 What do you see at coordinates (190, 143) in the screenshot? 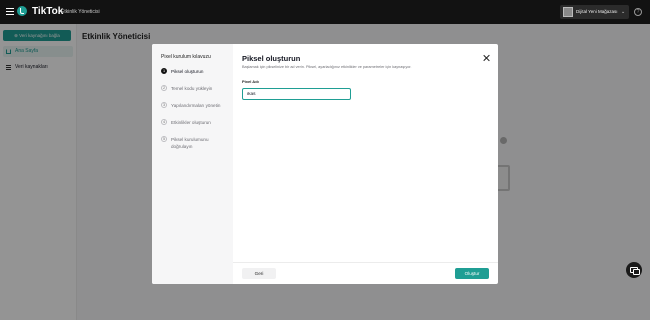
I see `step-label: Piksel kurulumunu doğrulayın` at bounding box center [190, 143].